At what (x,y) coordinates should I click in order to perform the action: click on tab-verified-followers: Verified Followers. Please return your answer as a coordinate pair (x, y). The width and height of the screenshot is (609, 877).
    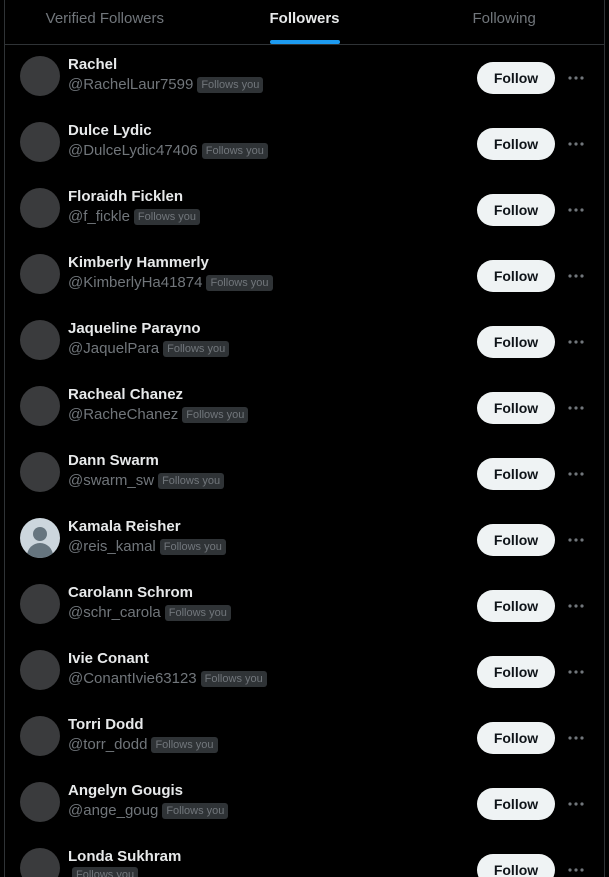
    Looking at the image, I should click on (105, 22).